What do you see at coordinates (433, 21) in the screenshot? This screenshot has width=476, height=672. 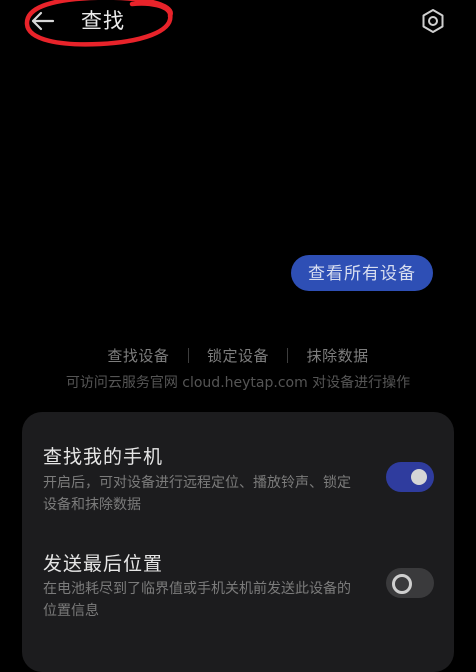 I see `hexagon-settings-icon` at bounding box center [433, 21].